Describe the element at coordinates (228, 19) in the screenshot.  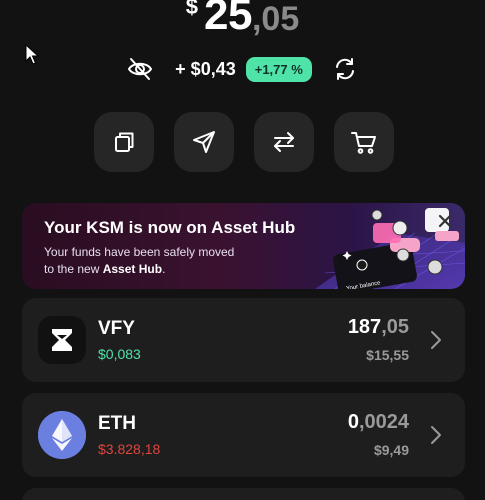
I see `balance-integer: 25` at that location.